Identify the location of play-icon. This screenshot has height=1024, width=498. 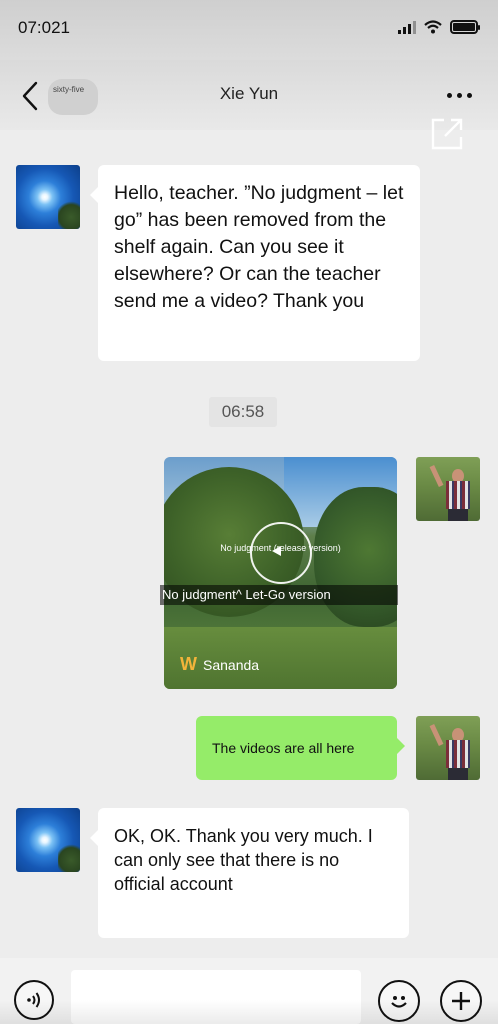
(281, 553).